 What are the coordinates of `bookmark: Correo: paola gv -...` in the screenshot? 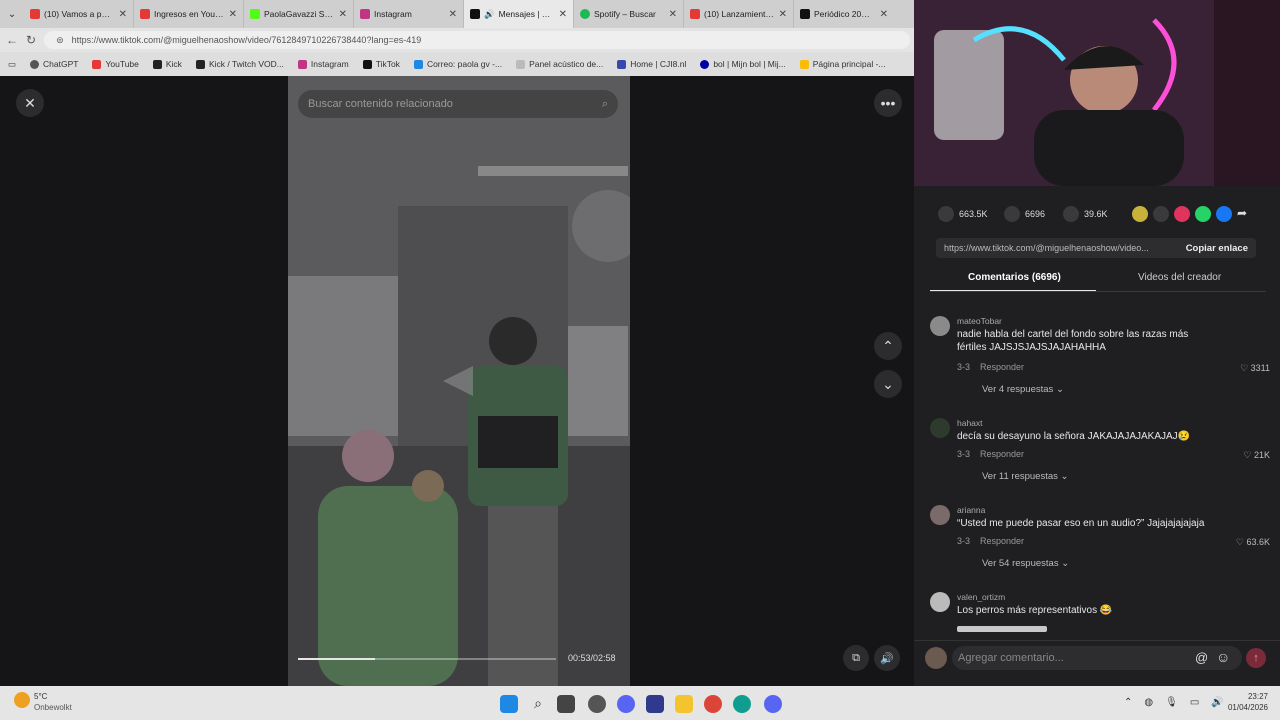 It's located at (457, 64).